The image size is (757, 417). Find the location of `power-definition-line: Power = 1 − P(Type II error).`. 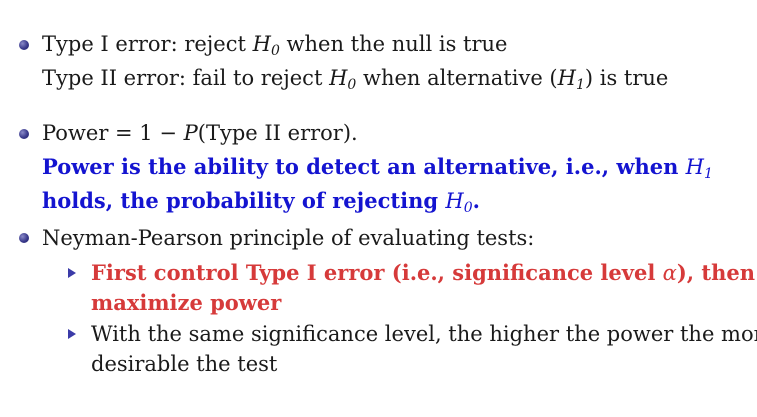

power-definition-line: Power = 1 − P(Type II error). is located at coordinates (200, 133).